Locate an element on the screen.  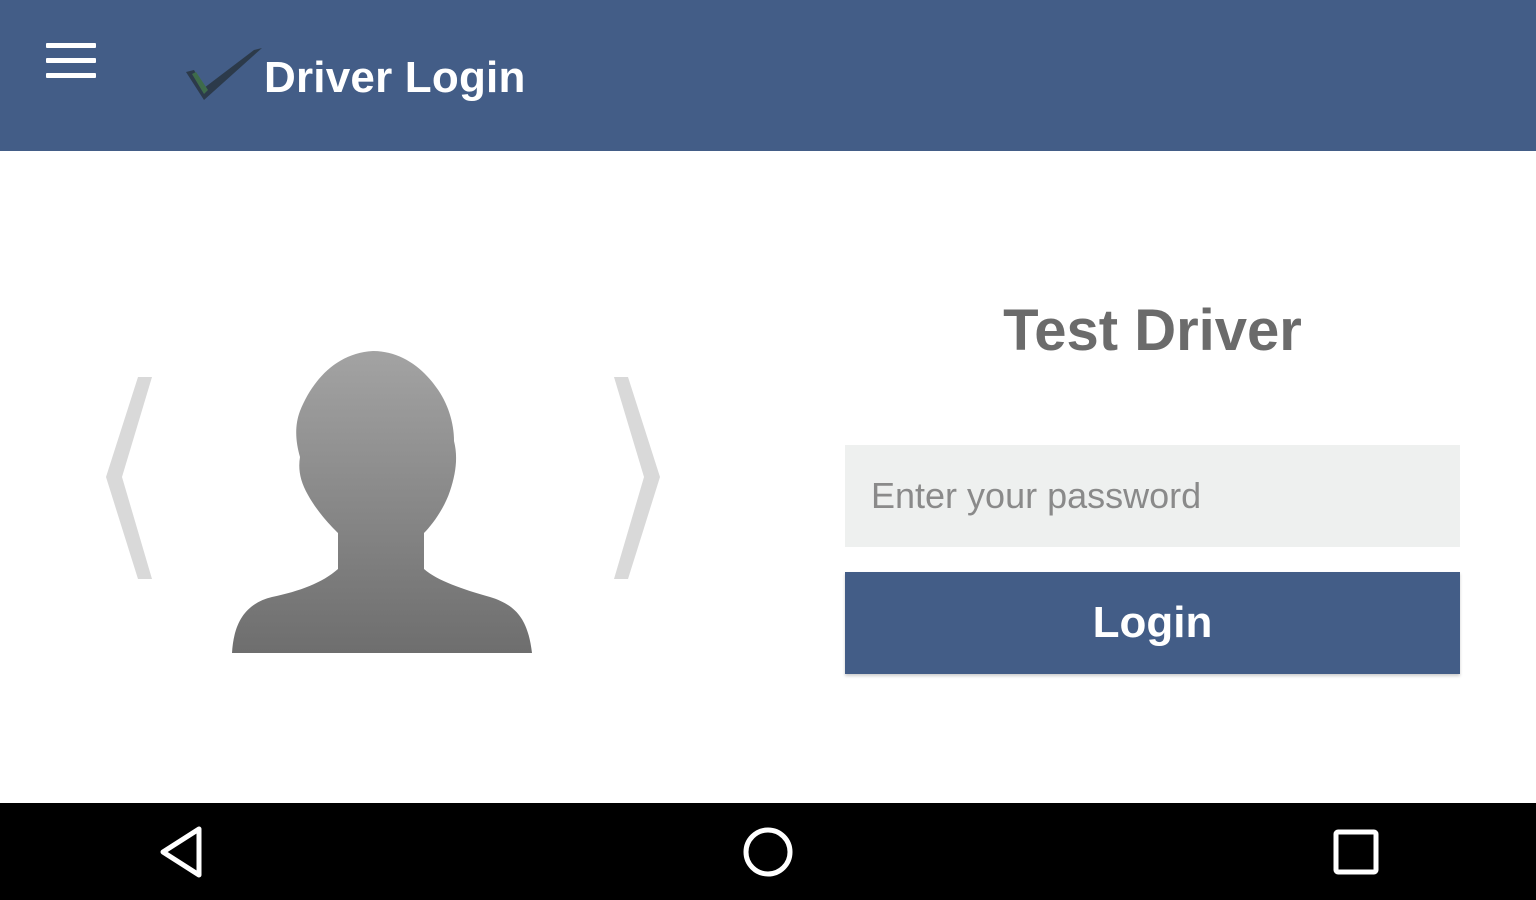
system-navigation-bar is located at coordinates (768, 851).